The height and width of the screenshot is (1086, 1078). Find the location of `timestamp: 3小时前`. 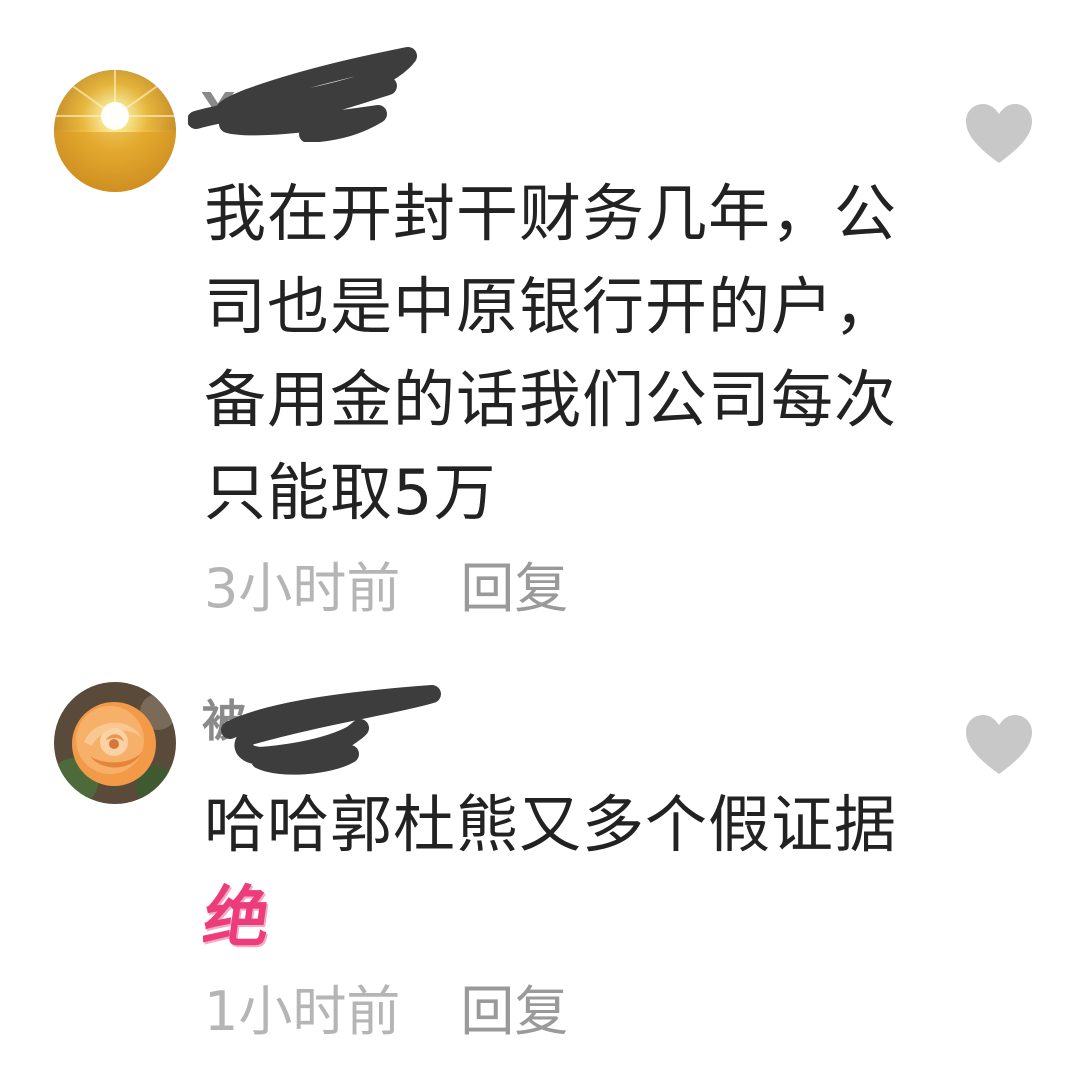

timestamp: 3小时前 is located at coordinates (302, 588).